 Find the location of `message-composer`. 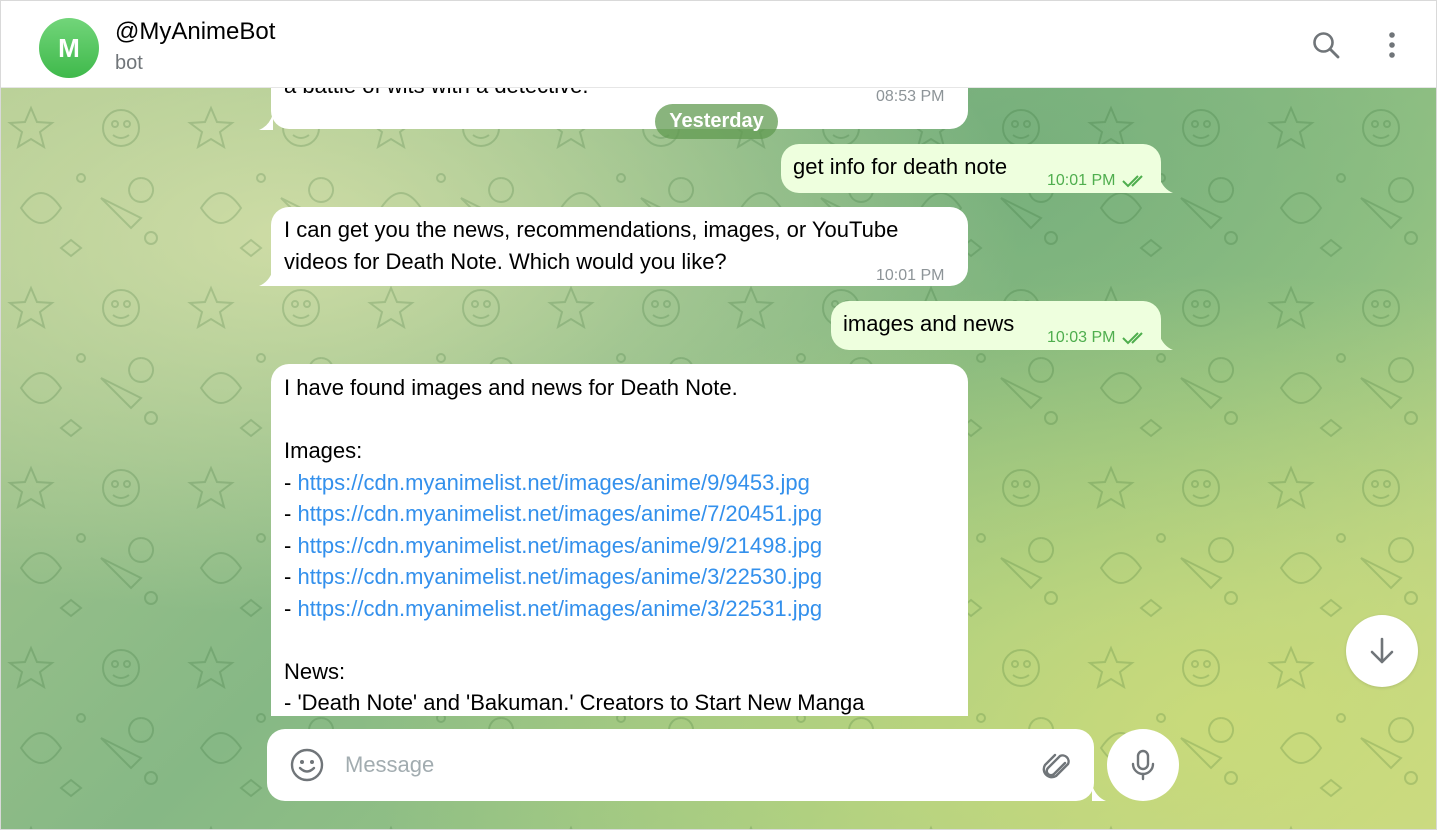

message-composer is located at coordinates (680, 765).